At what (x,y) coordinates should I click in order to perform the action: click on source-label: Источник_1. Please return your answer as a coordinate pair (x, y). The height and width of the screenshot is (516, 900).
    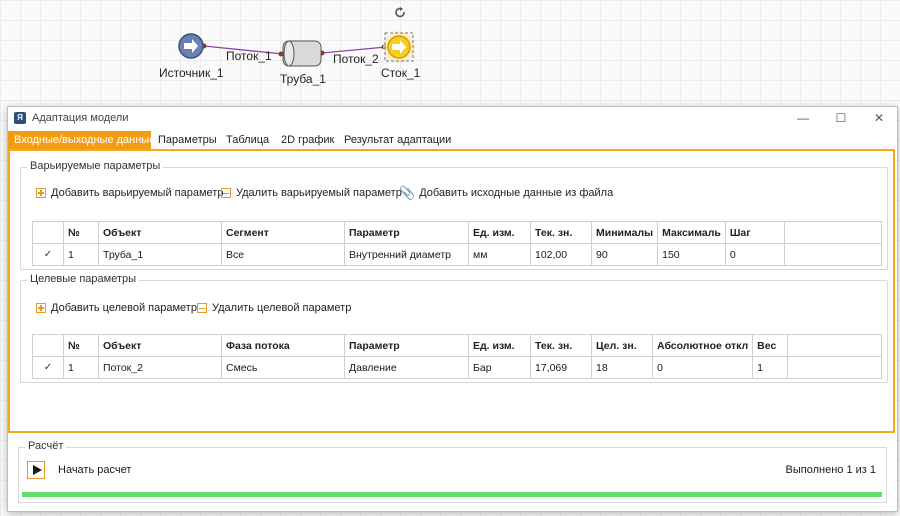
    Looking at the image, I should click on (191, 73).